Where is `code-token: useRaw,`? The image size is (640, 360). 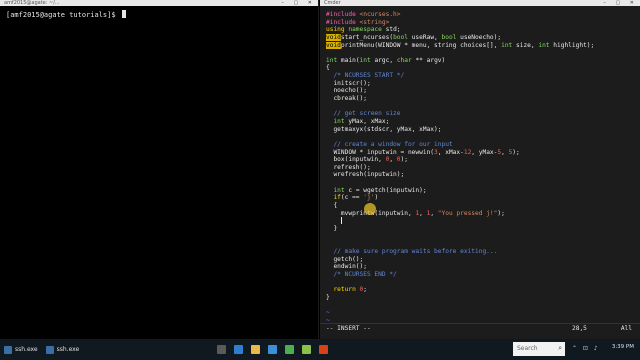
code-token: useRaw, is located at coordinates (424, 37).